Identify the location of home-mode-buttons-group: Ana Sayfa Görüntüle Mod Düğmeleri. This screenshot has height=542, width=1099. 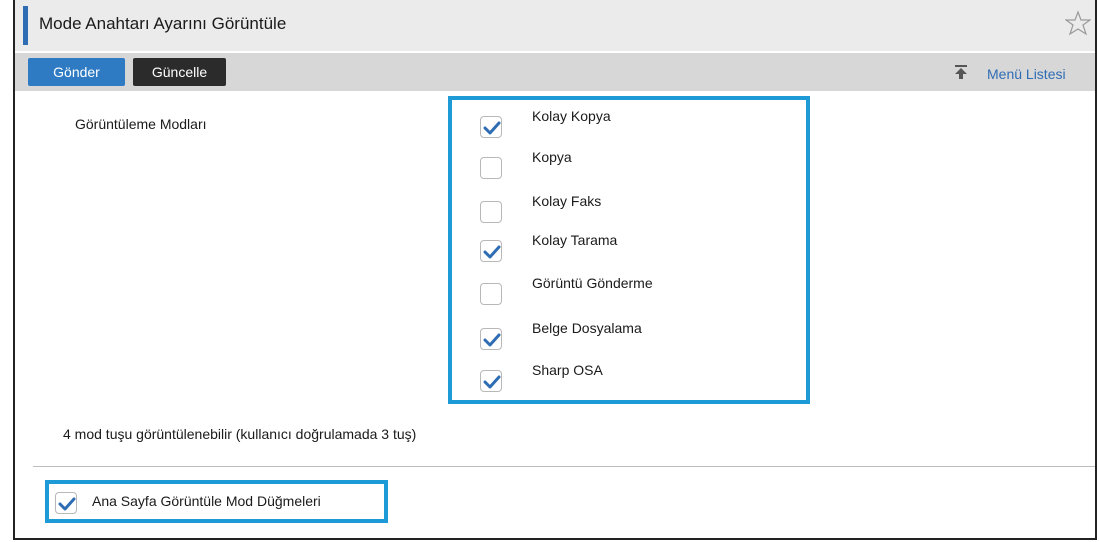
(216, 501).